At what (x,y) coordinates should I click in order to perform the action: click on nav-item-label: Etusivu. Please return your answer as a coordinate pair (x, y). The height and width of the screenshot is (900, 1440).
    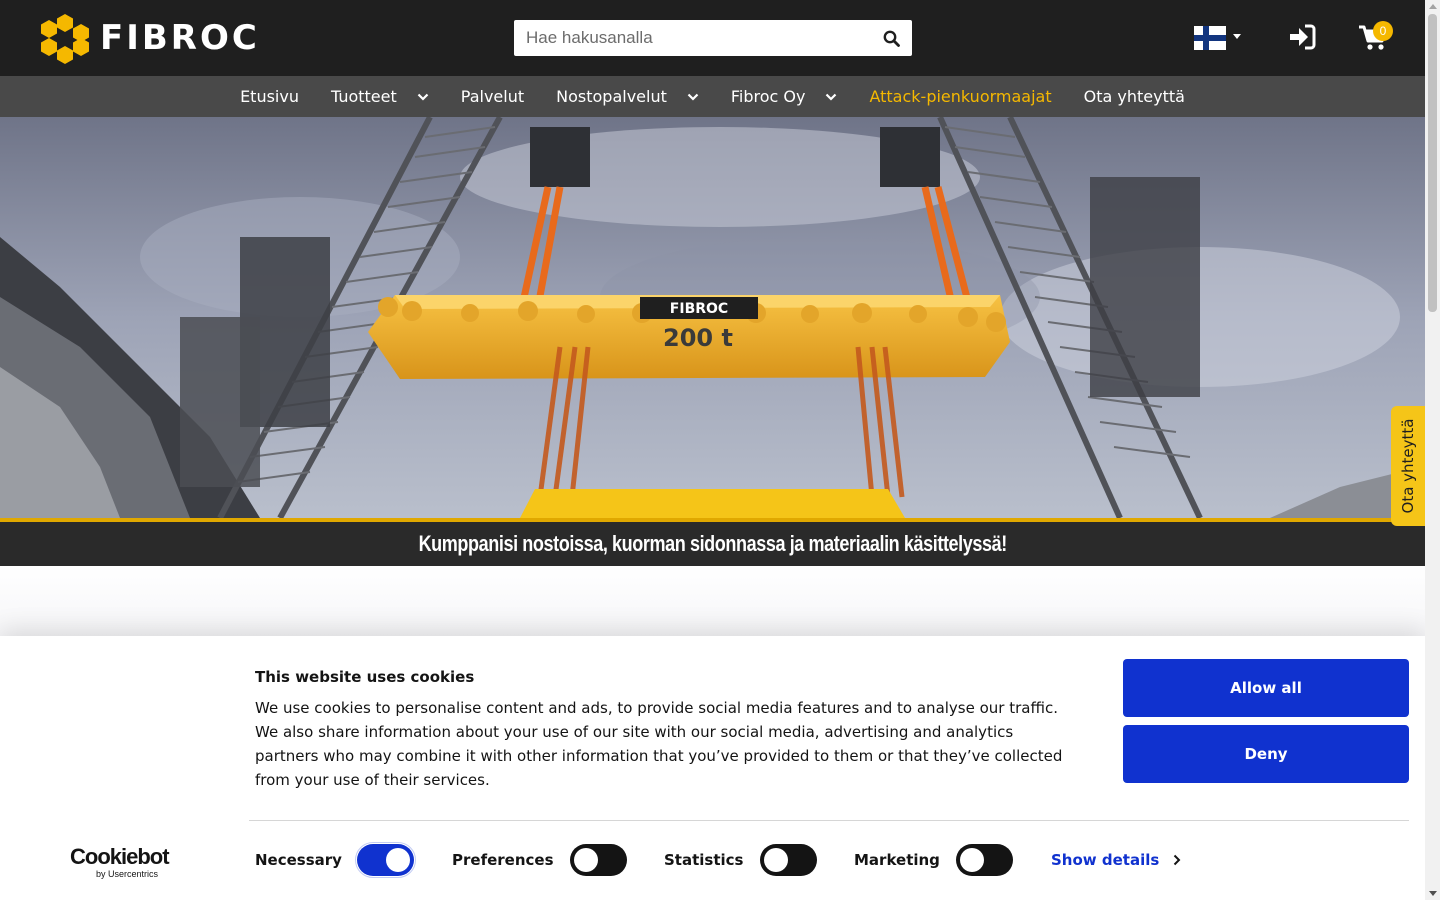
    Looking at the image, I should click on (269, 96).